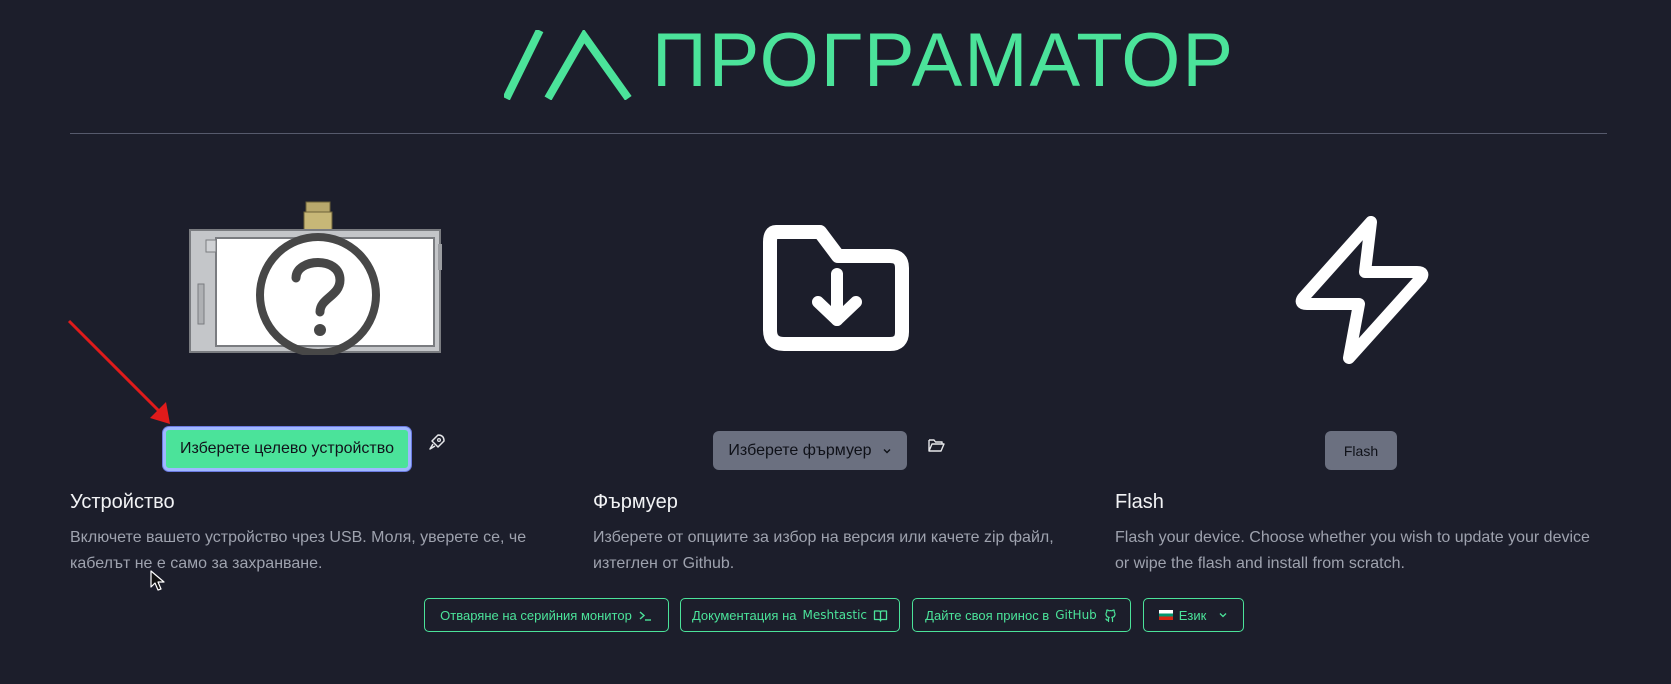  What do you see at coordinates (744, 615) in the screenshot?
I see `documentation-label: Документация на` at bounding box center [744, 615].